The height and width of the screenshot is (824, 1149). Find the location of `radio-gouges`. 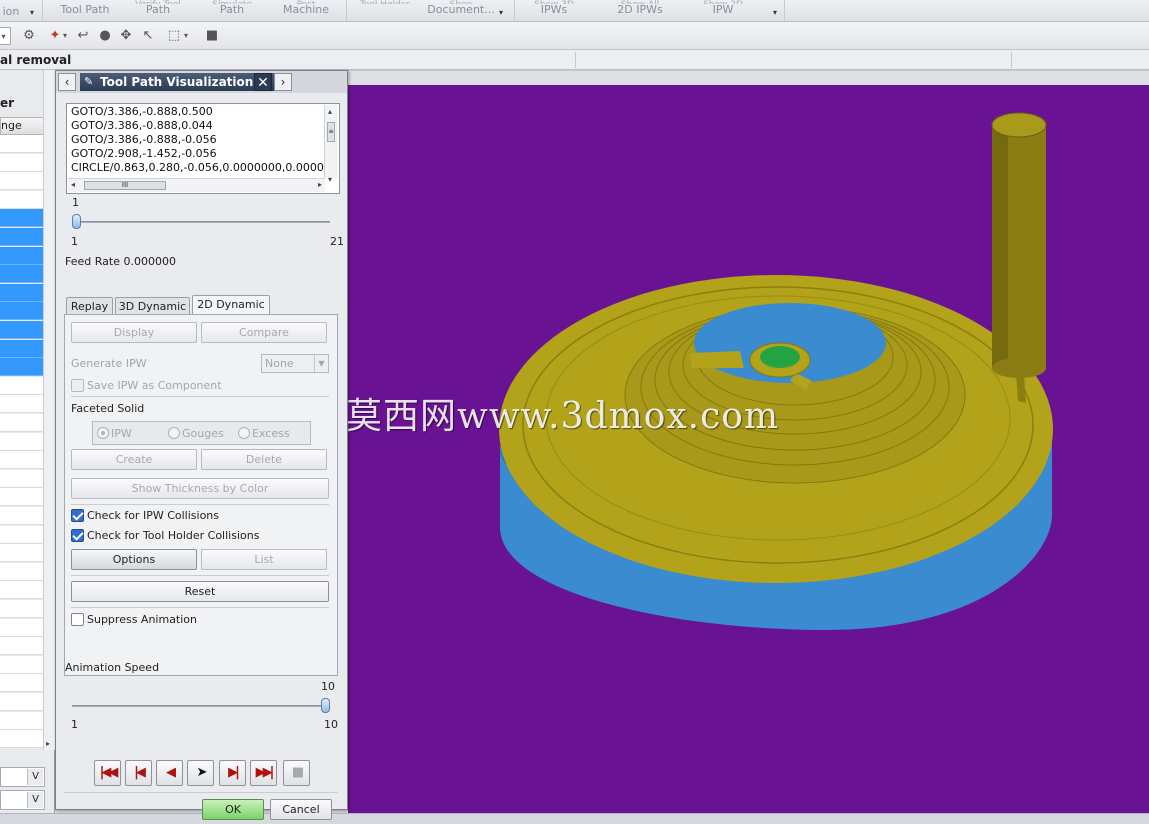

radio-gouges is located at coordinates (174, 433).